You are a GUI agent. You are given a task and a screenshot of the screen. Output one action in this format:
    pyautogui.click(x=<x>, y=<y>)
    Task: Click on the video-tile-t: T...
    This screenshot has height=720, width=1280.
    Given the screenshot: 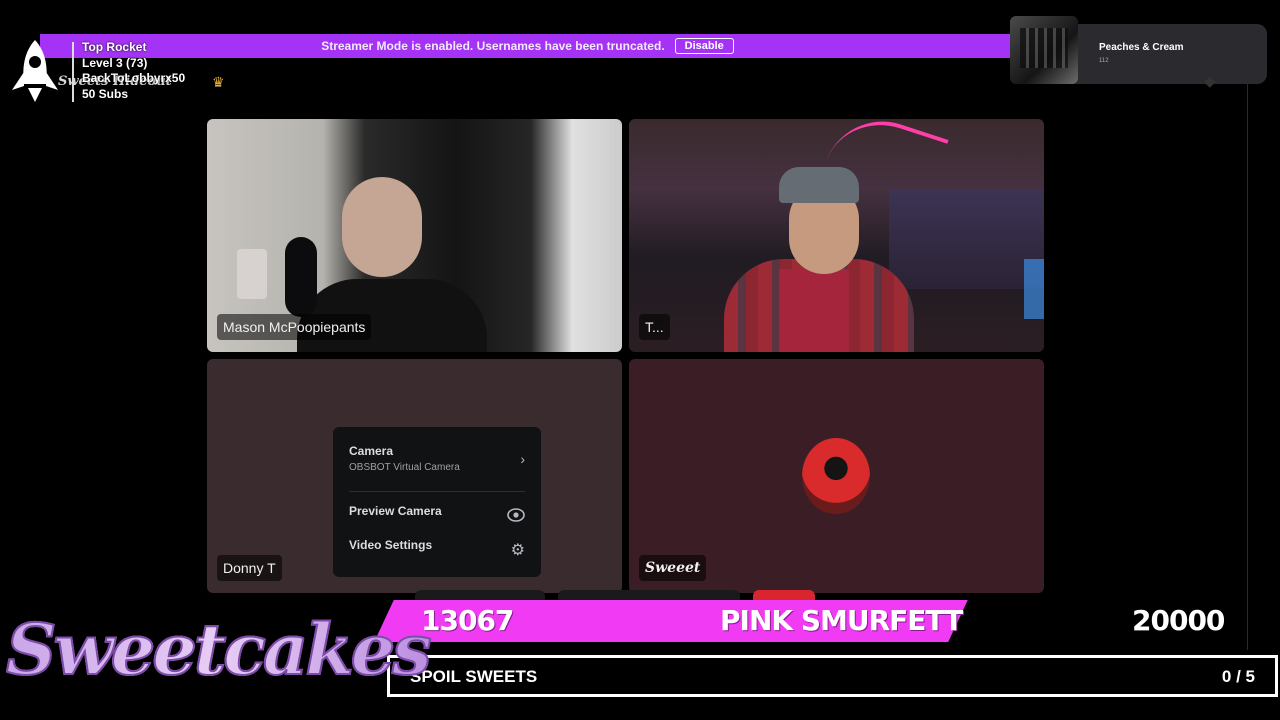 What is the action you would take?
    pyautogui.click(x=836, y=235)
    